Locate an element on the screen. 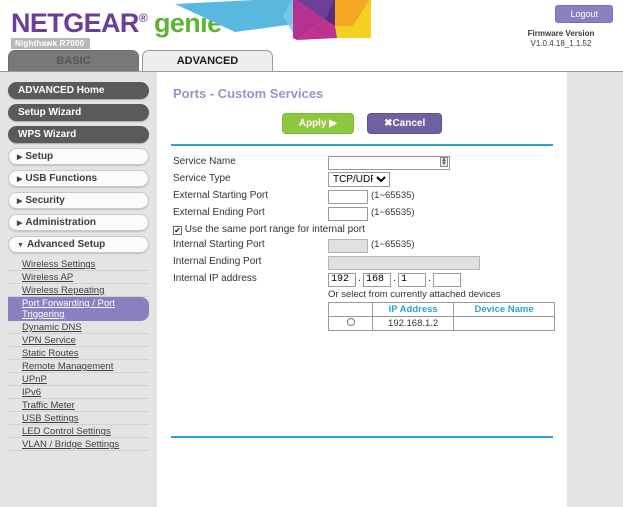 This screenshot has width=623, height=507. apply-button-label: Apply is located at coordinates (312, 123).